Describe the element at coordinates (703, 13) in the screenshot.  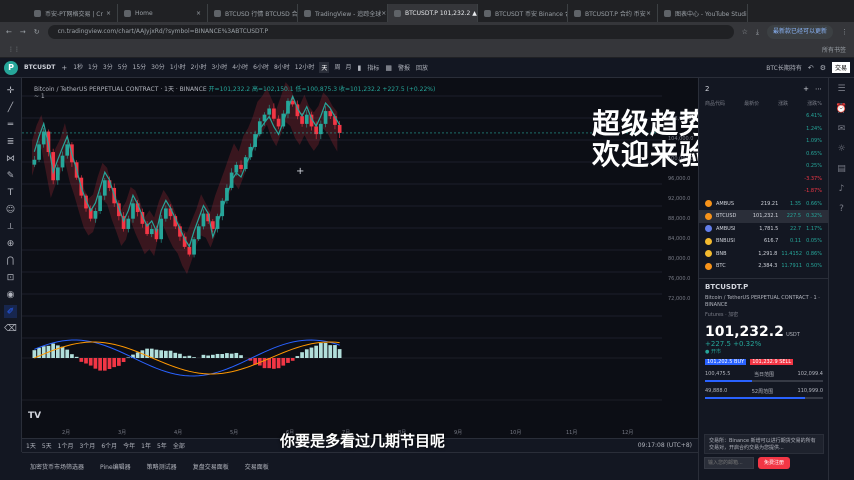
I see `browser-tab: 图表中心 - YouTube Studio×` at that location.